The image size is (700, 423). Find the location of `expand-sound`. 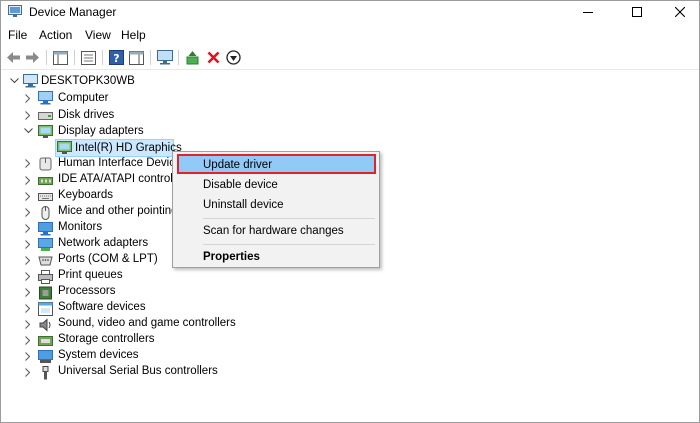

expand-sound is located at coordinates (28, 324).